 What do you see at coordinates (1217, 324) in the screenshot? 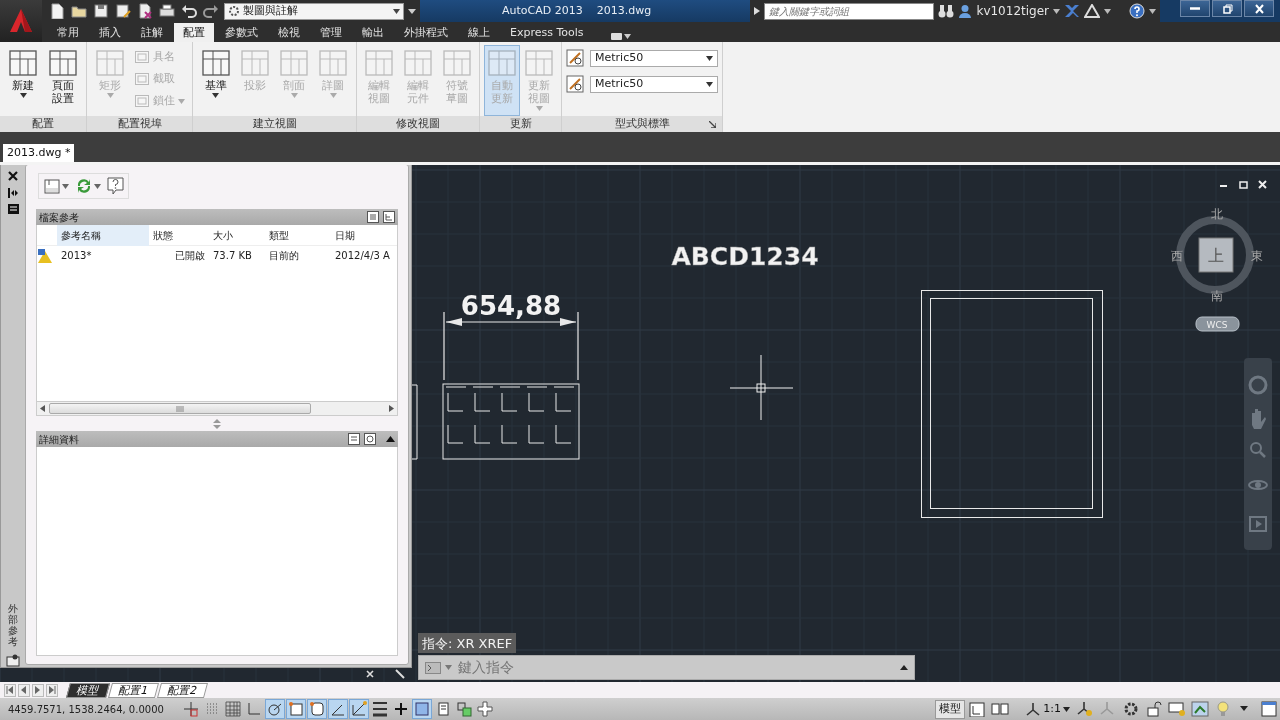
I see `ucs-menu-background` at bounding box center [1217, 324].